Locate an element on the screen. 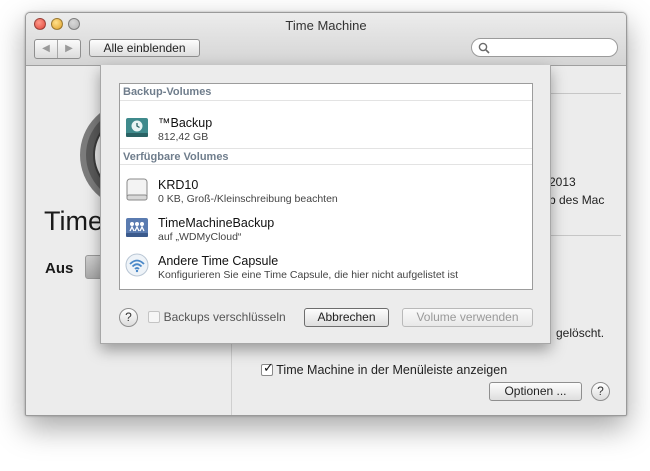 The height and width of the screenshot is (471, 650). encrypt-label: Backups verschlüsseln is located at coordinates (224, 317).